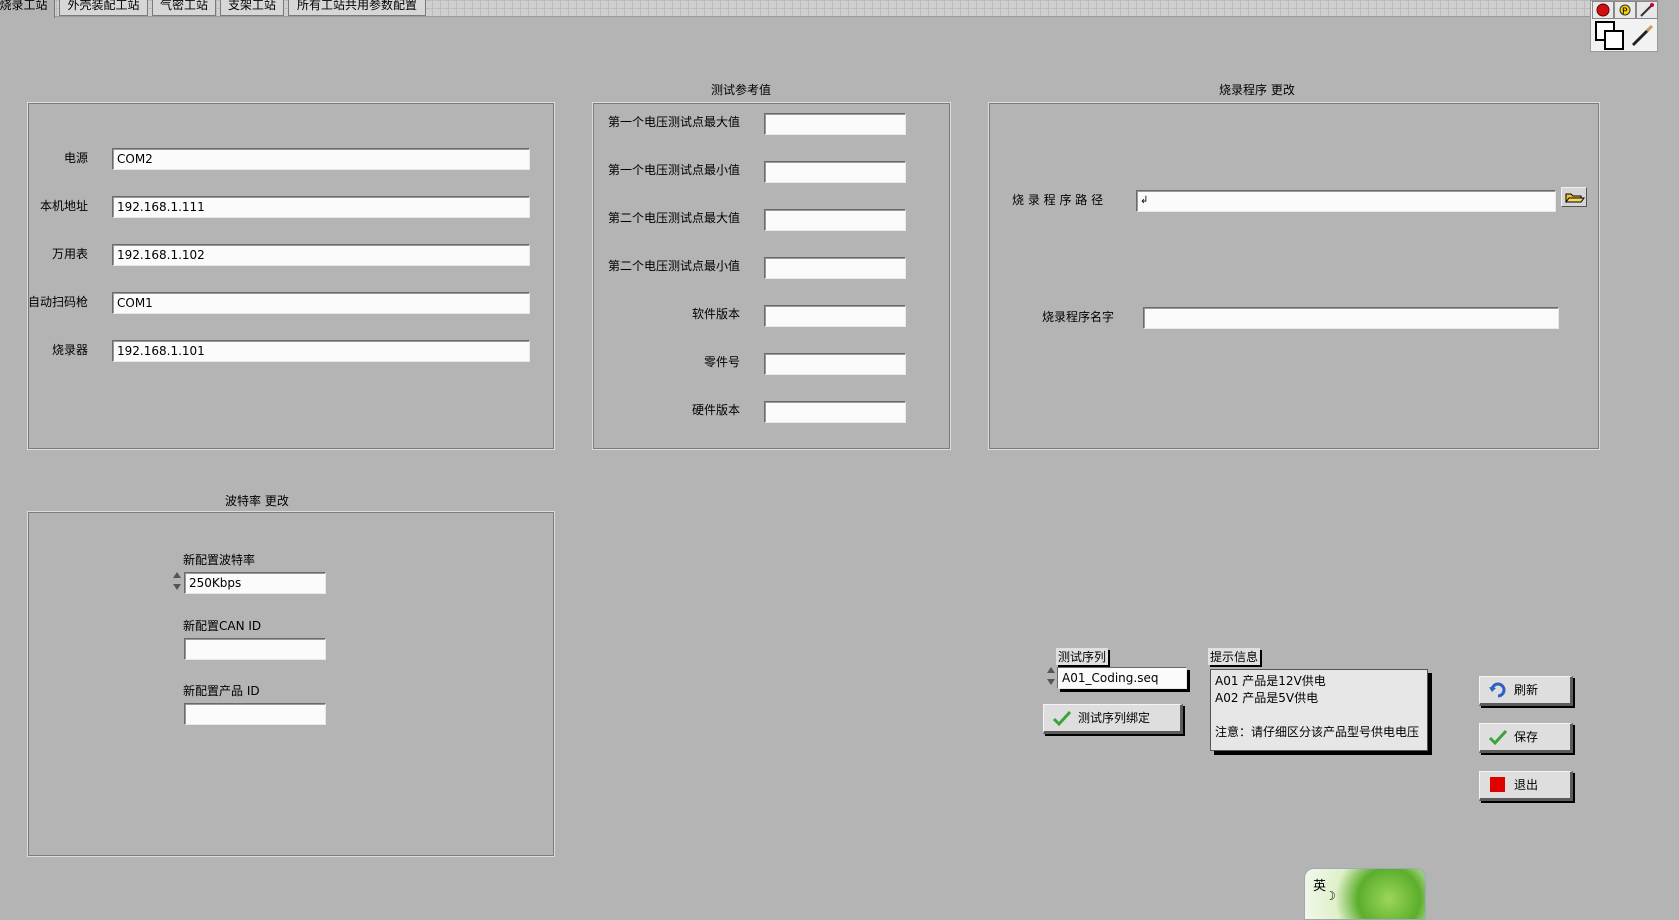 This screenshot has width=1679, height=920. What do you see at coordinates (835, 412) in the screenshot?
I see `hardware-version-field` at bounding box center [835, 412].